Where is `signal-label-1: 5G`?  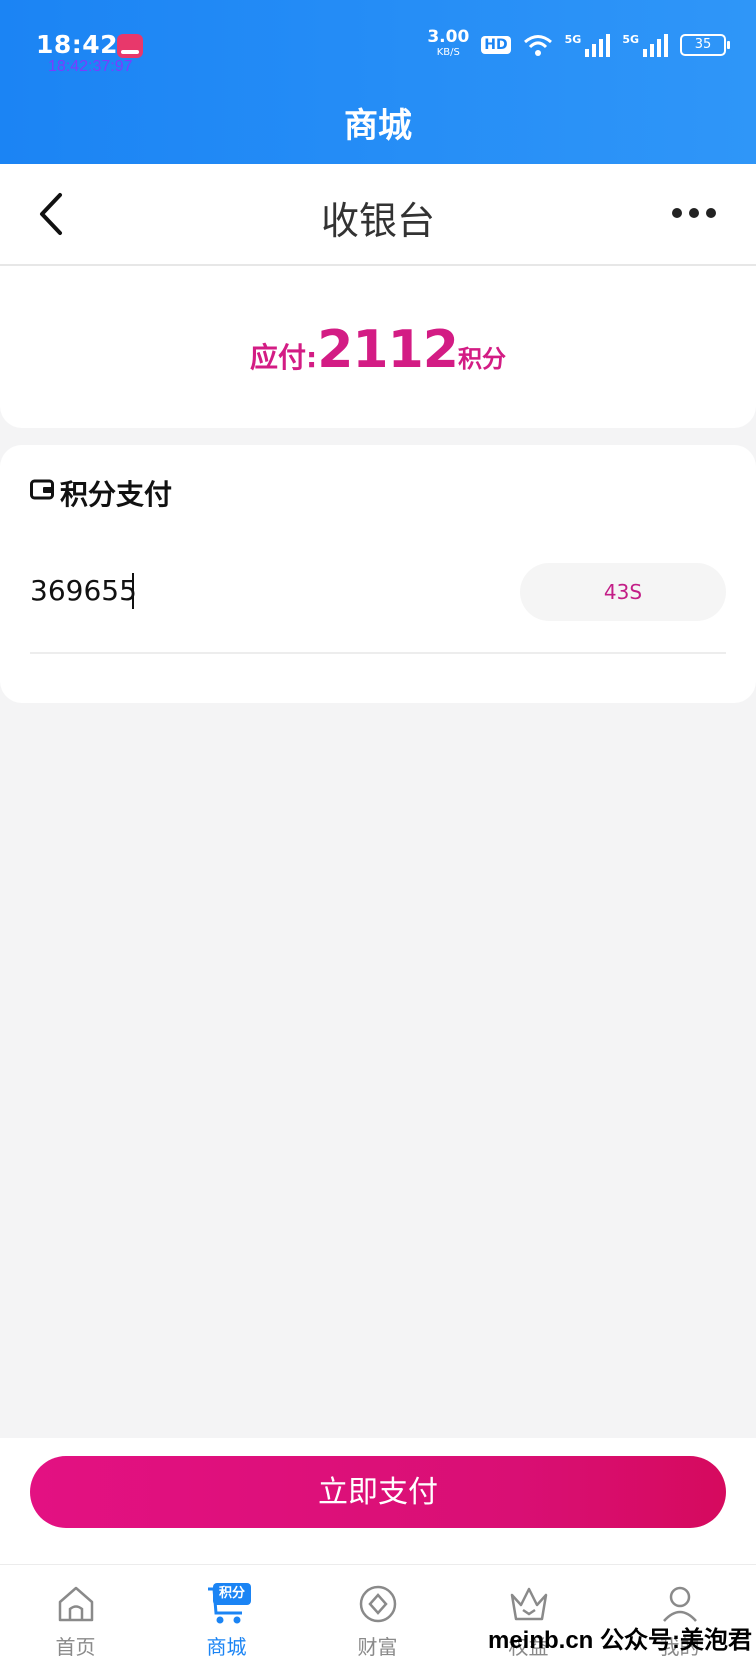 signal-label-1: 5G is located at coordinates (573, 39).